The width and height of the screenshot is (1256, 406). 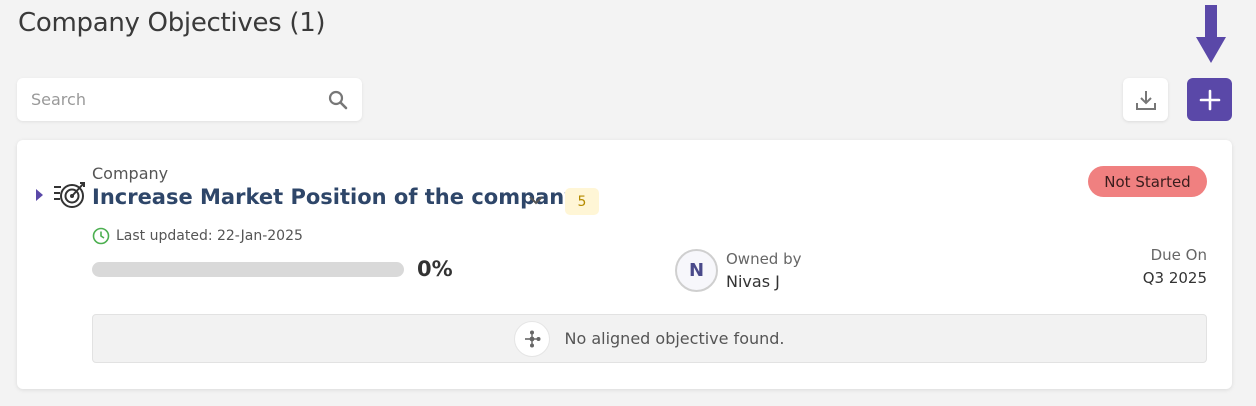 I want to click on download-icon, so click(x=1145, y=100).